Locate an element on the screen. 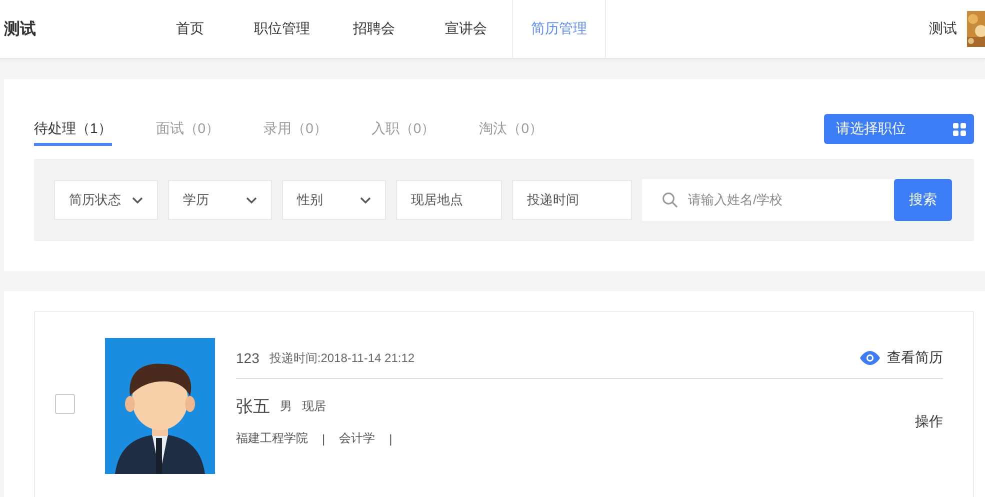 This screenshot has width=985, height=497. search-field: 请输入姓名/学校 is located at coordinates (768, 200).